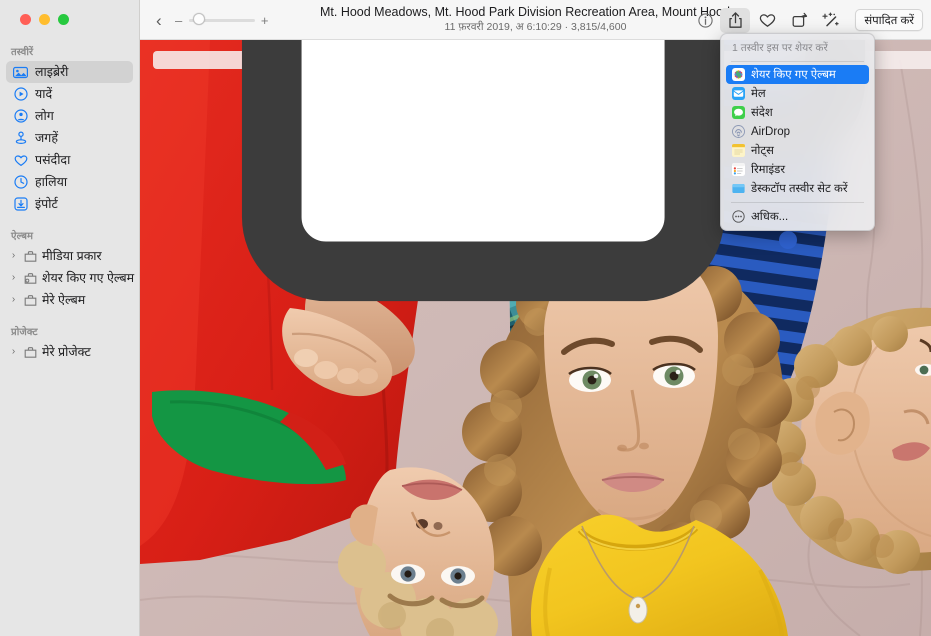 The height and width of the screenshot is (636, 931). What do you see at coordinates (738, 151) in the screenshot?
I see `notes-app-icon` at bounding box center [738, 151].